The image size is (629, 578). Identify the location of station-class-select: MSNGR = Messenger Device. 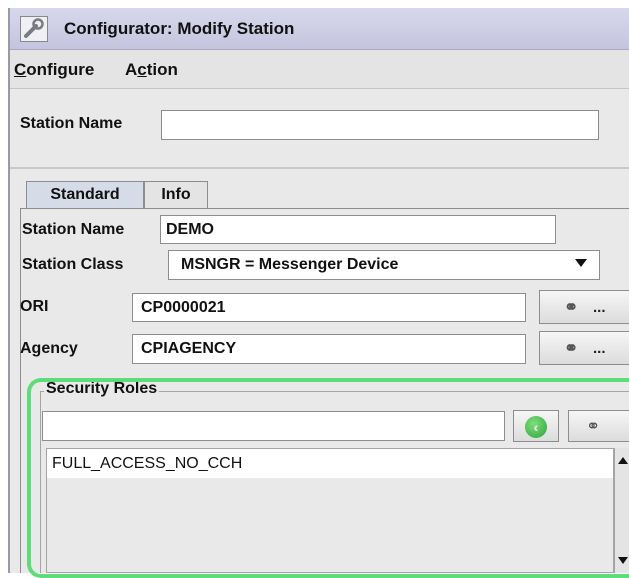
(384, 265).